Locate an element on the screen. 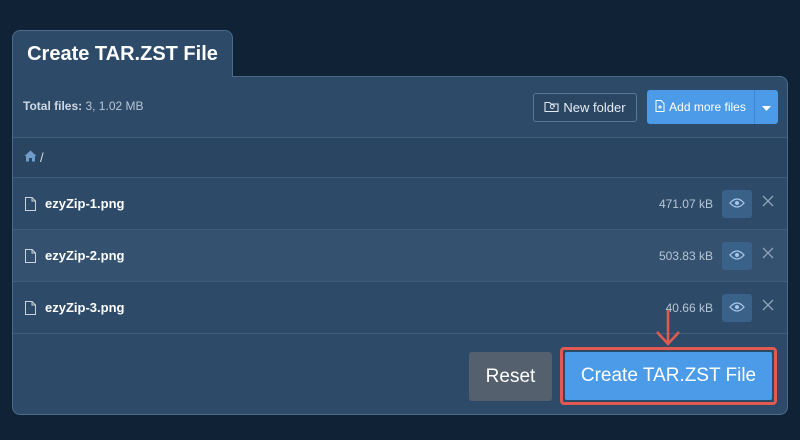 This screenshot has height=440, width=800. create-button-highlight: Create TAR.ZST File is located at coordinates (668, 376).